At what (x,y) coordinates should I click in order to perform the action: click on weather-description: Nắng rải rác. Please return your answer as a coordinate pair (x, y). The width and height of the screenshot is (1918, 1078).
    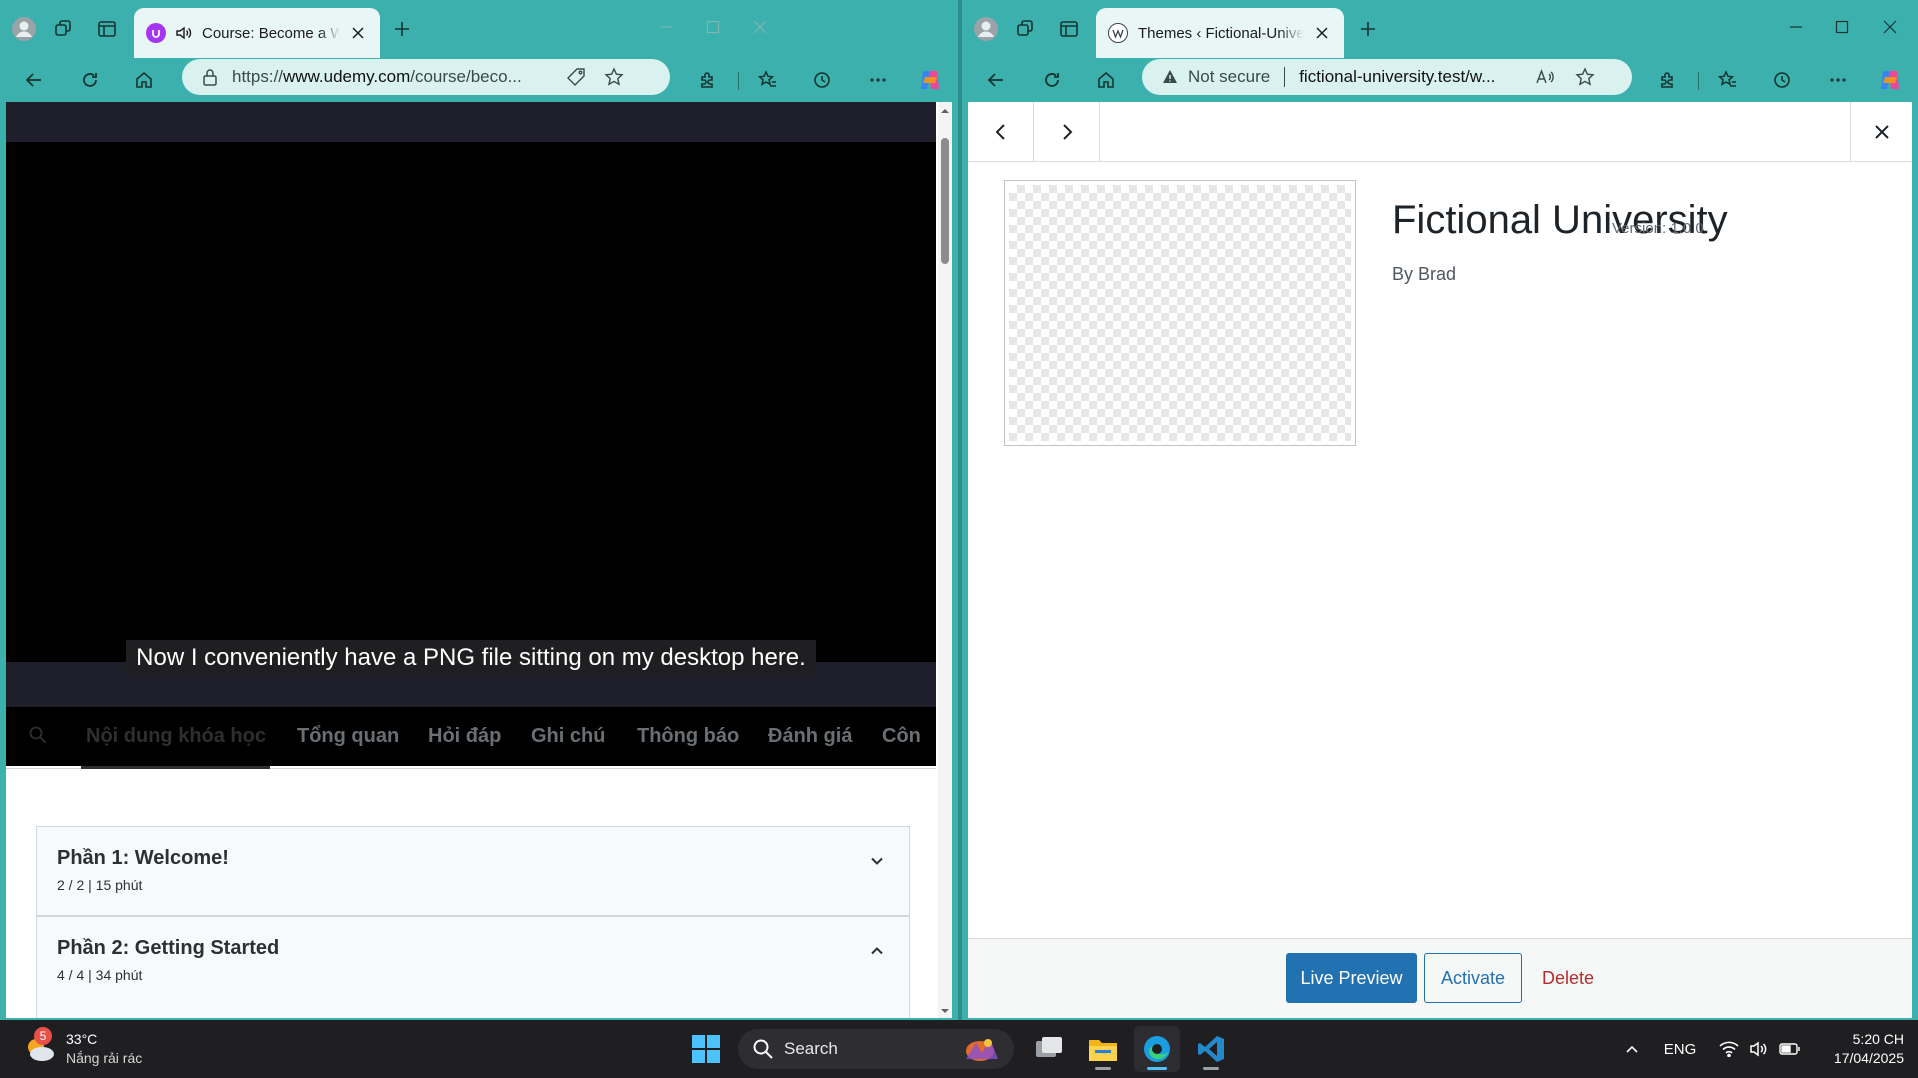
    Looking at the image, I should click on (104, 1058).